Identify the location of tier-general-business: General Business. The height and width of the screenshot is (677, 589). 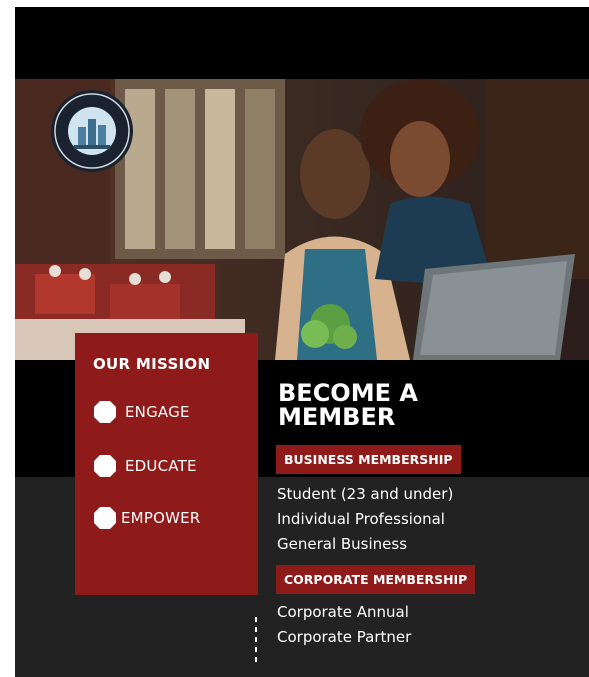
(342, 544).